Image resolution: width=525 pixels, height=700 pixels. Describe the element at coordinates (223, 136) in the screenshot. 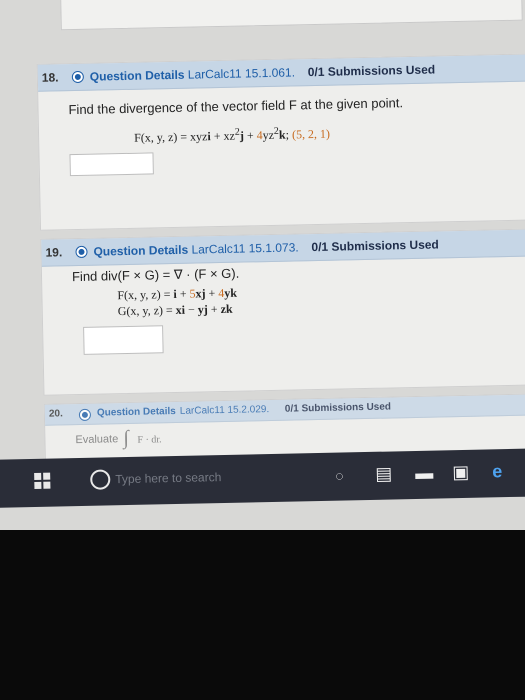

I see `formula-term: + xz` at that location.